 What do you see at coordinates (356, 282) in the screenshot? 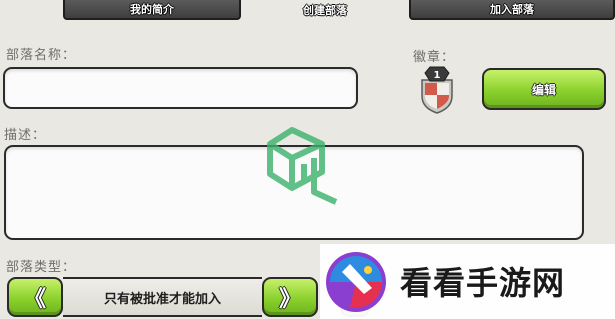
I see `site-logo-icon` at bounding box center [356, 282].